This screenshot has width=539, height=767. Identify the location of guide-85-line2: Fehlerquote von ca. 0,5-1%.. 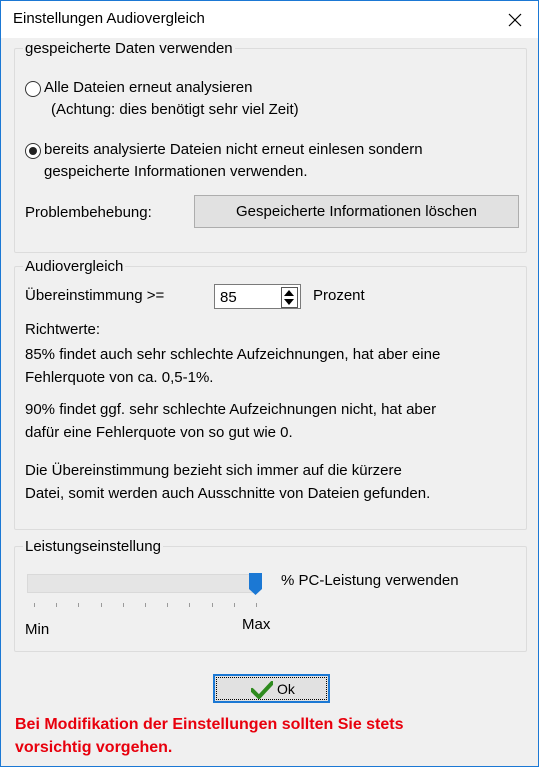
(119, 377).